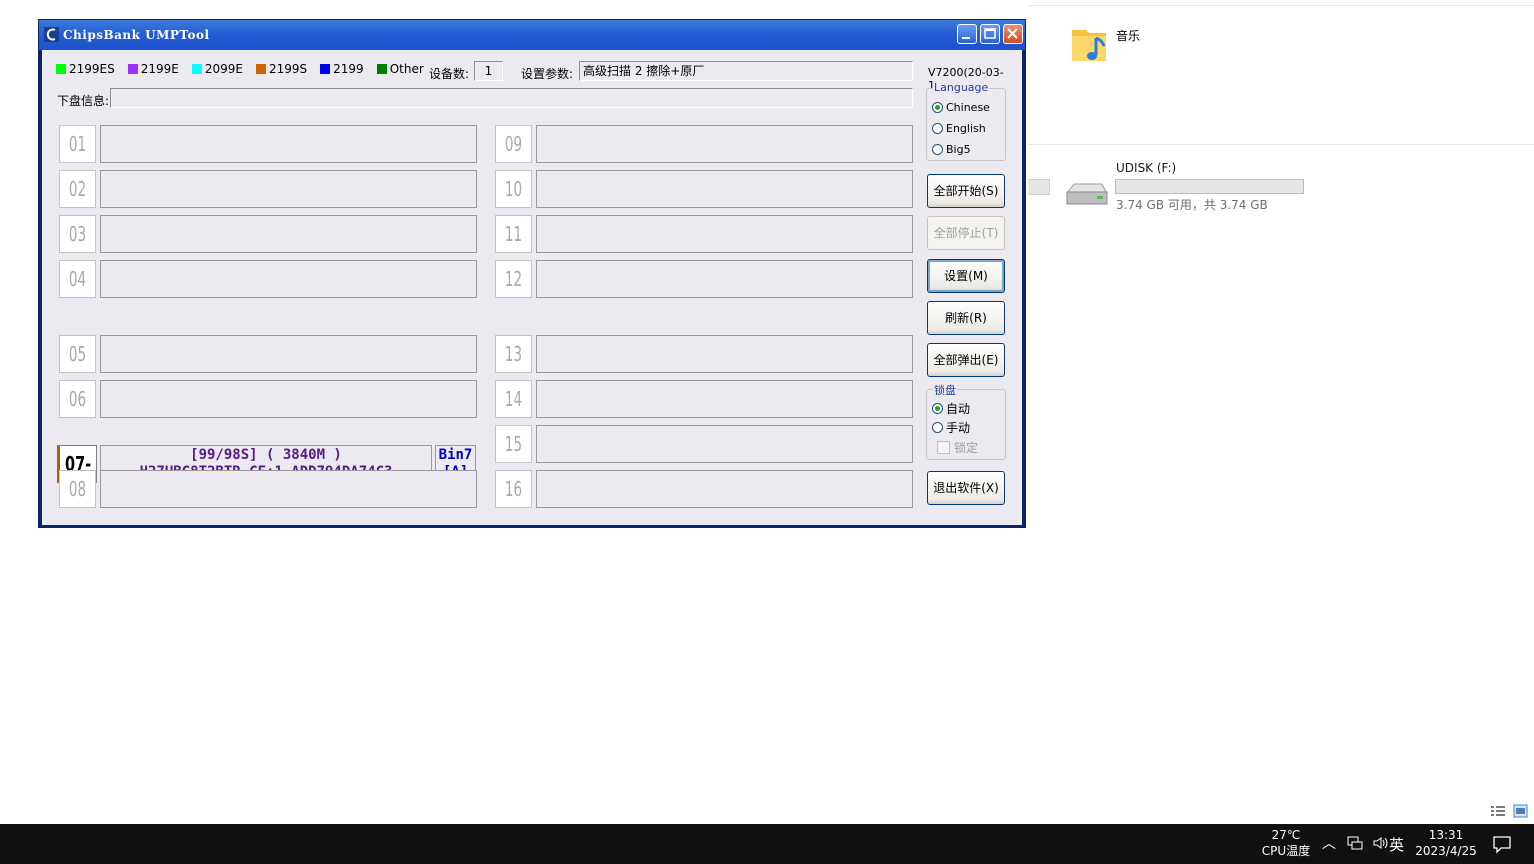 The width and height of the screenshot is (1534, 864). I want to click on lock-group-title: 锁盘, so click(945, 390).